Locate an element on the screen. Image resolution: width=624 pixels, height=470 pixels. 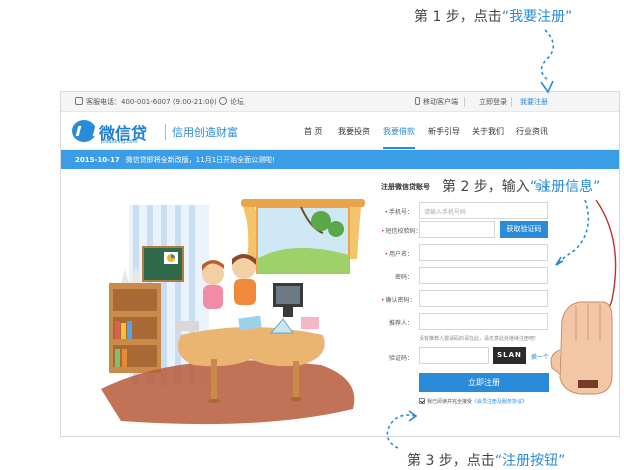
window is located at coordinates (303, 240).